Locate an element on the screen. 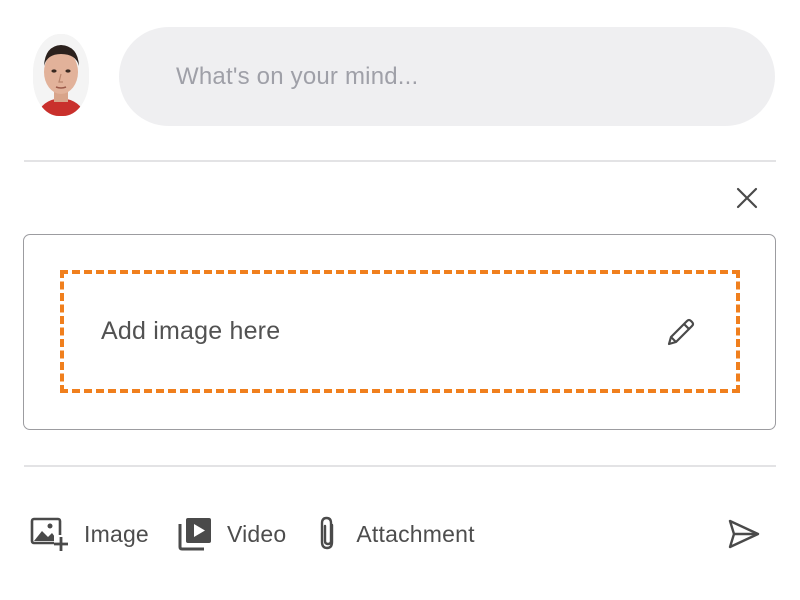 The width and height of the screenshot is (800, 600). paperclip-icon is located at coordinates (328, 534).